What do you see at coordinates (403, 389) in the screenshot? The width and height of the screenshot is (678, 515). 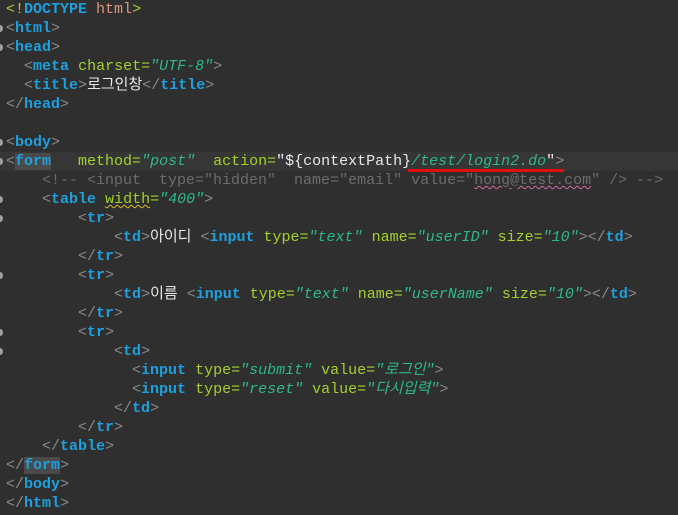 I see `token-attribute-value: "다시입력"` at bounding box center [403, 389].